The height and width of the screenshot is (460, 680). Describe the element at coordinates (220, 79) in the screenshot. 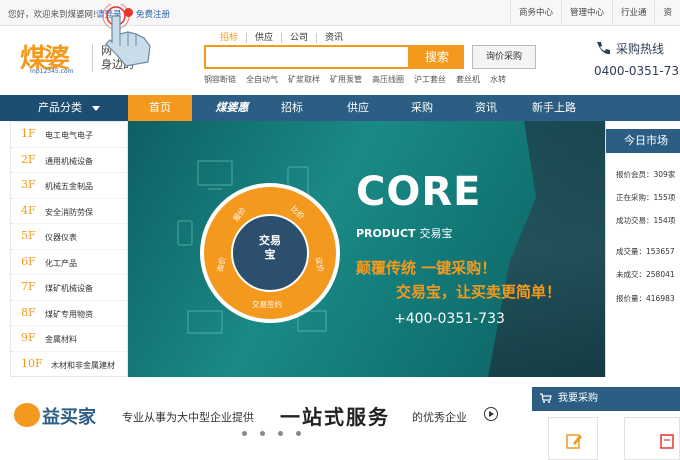

I see `hot-keyword: 钢容断链` at that location.